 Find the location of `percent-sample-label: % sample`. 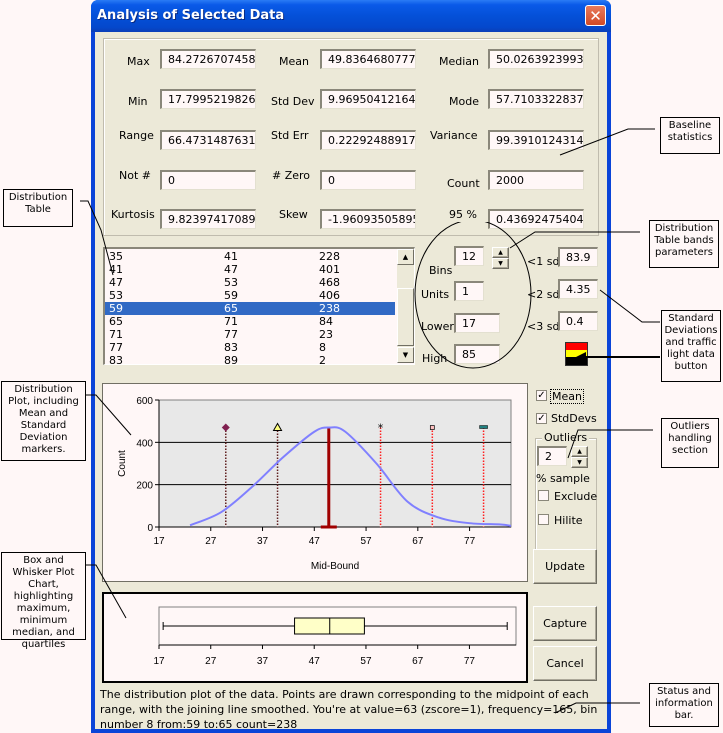

percent-sample-label: % sample is located at coordinates (563, 478).